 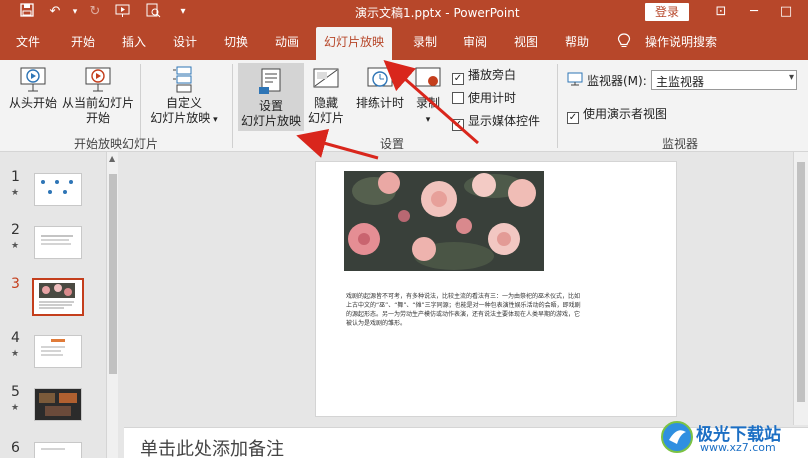 I want to click on watermark-url: www.xz7.com, so click(x=738, y=447).